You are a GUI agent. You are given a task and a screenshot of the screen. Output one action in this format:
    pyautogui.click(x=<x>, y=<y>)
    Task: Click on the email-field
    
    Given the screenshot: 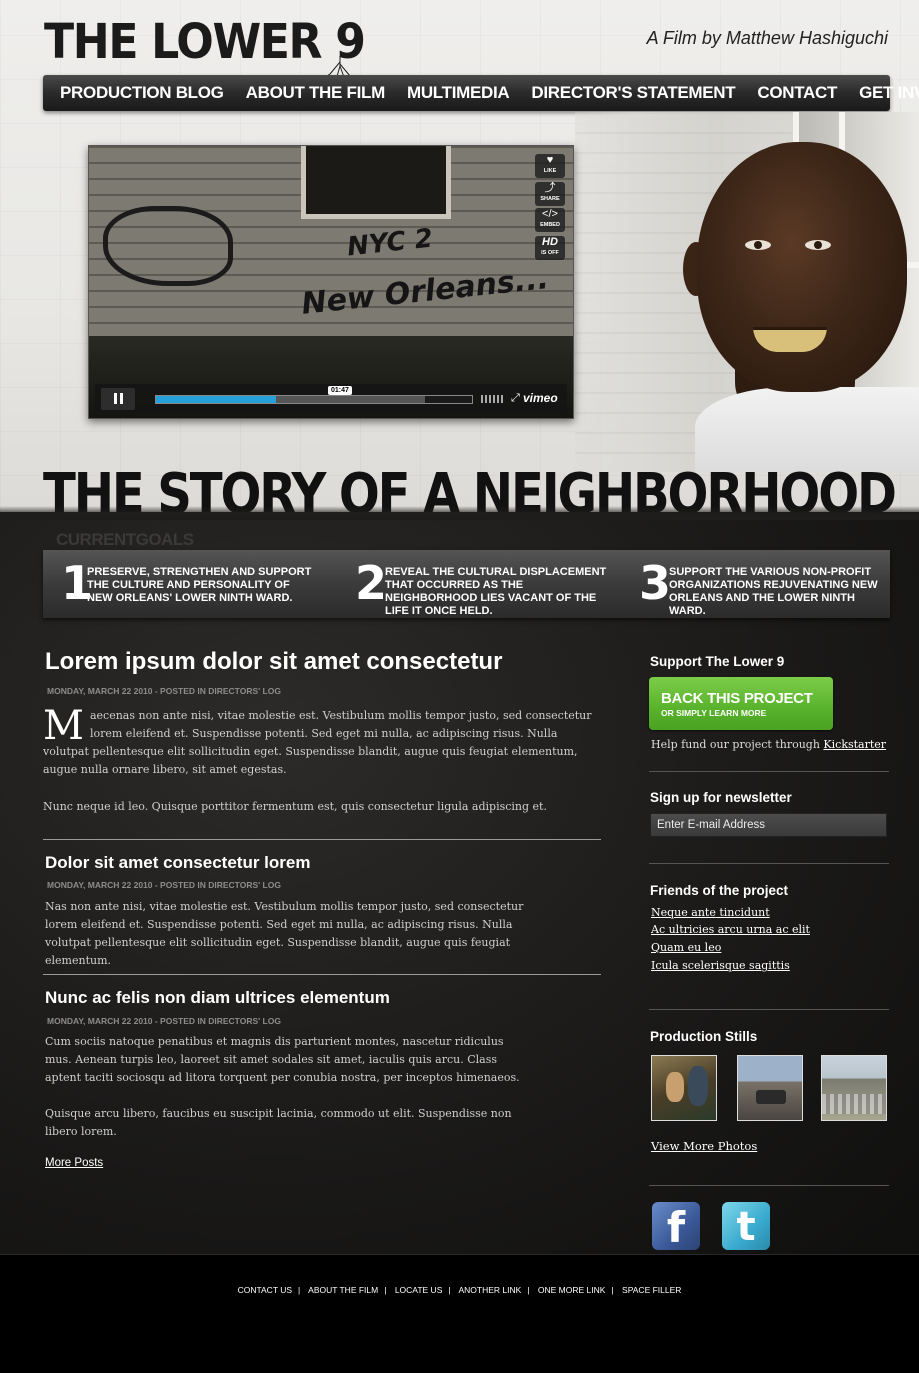 What is the action you would take?
    pyautogui.click(x=768, y=825)
    